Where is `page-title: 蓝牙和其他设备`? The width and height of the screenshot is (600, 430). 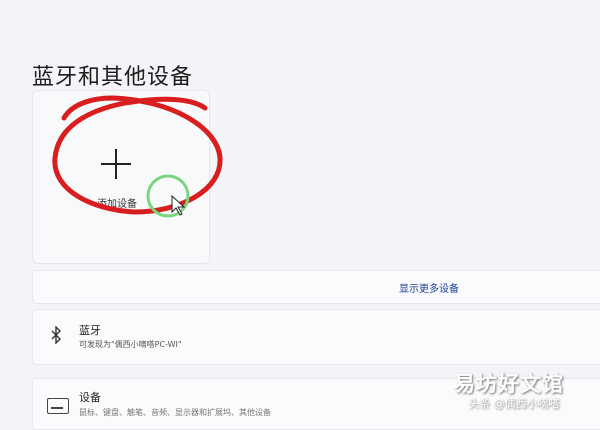
page-title: 蓝牙和其他设备 is located at coordinates (113, 77).